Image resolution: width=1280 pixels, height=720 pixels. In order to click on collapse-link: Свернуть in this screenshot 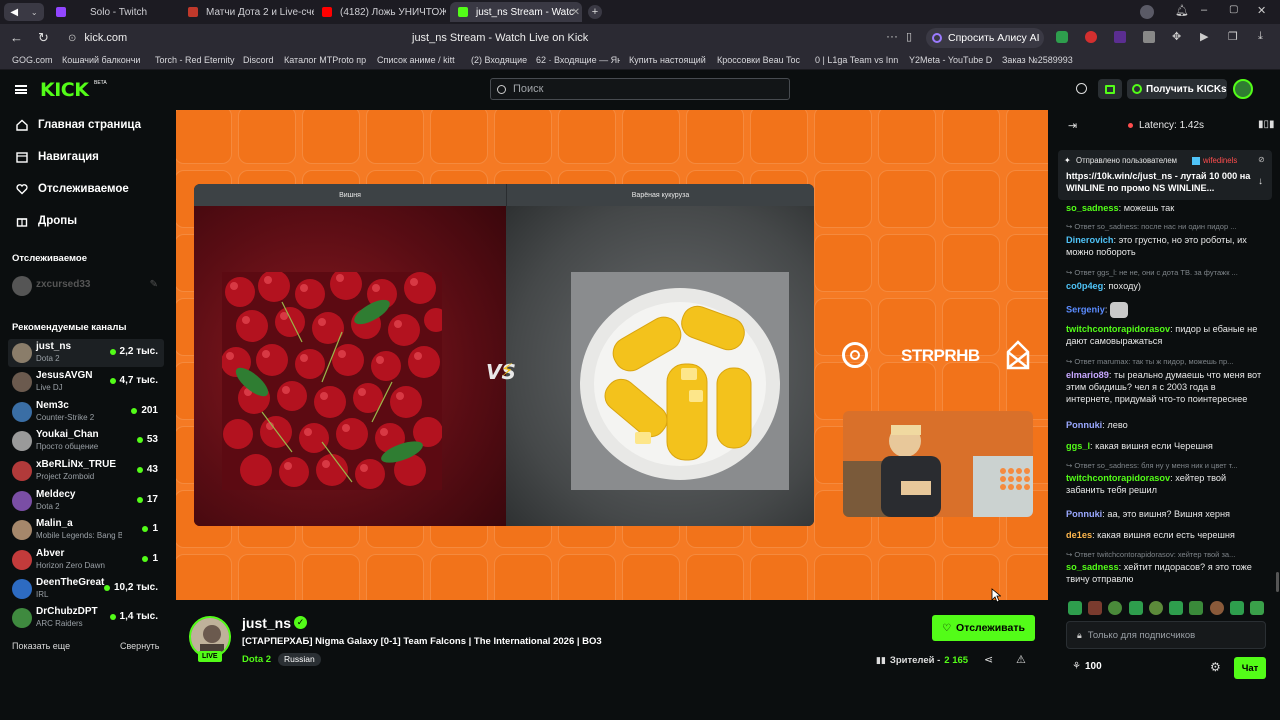, I will do `click(139, 646)`.